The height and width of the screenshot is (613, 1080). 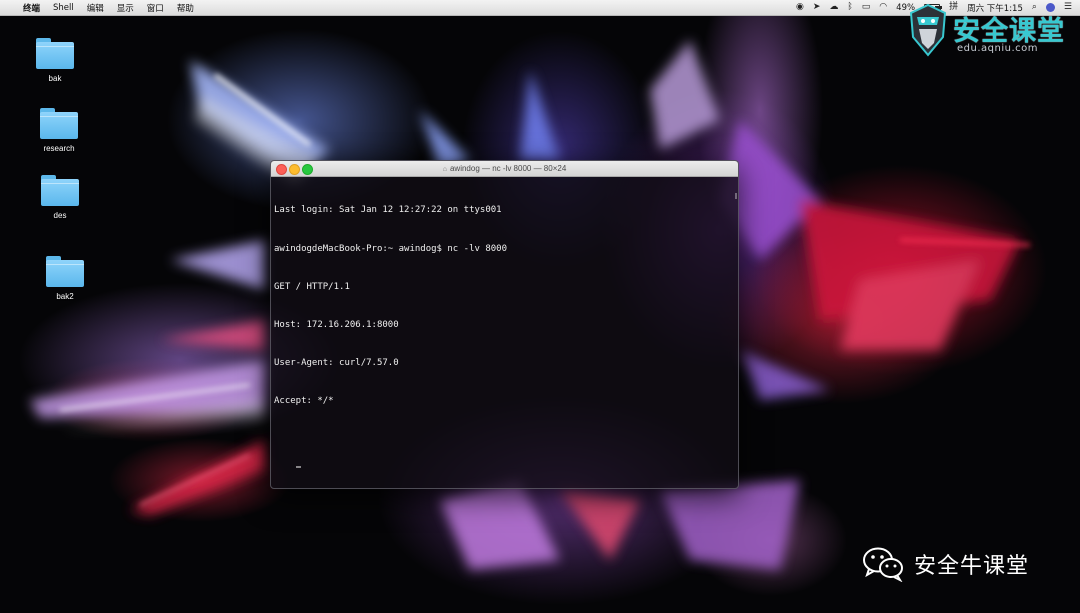 What do you see at coordinates (312, 286) in the screenshot?
I see `terminal-line: GET / HTTP/1.1` at bounding box center [312, 286].